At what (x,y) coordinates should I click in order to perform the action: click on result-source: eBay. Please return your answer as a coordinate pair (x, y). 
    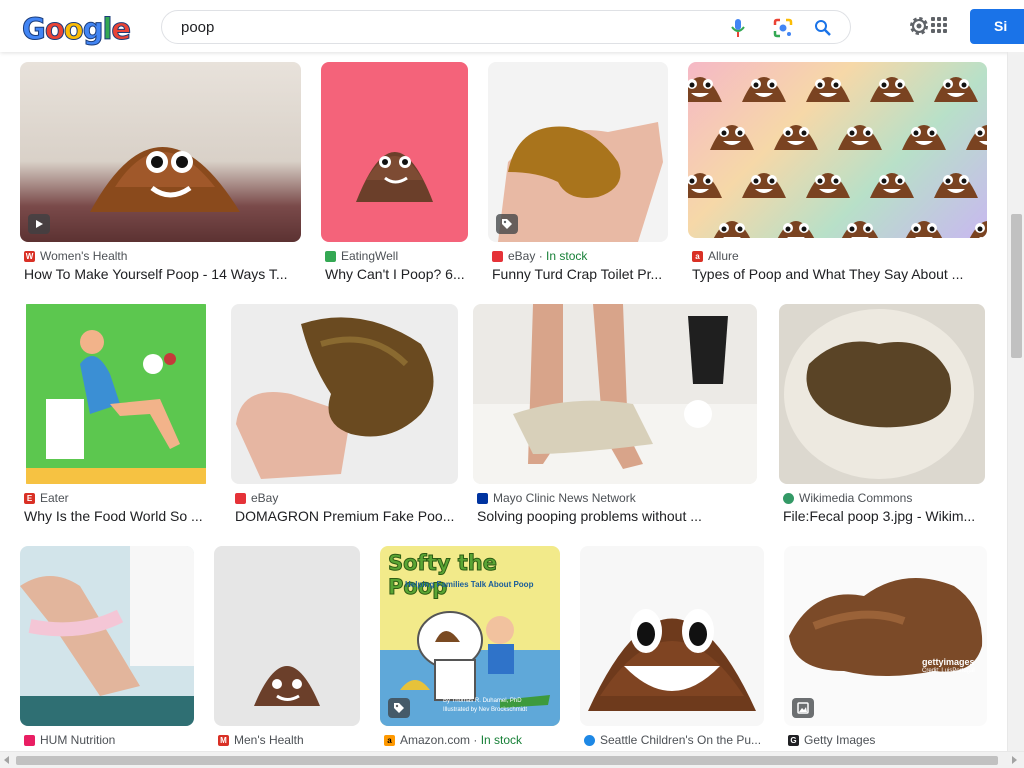
    Looking at the image, I should click on (256, 498).